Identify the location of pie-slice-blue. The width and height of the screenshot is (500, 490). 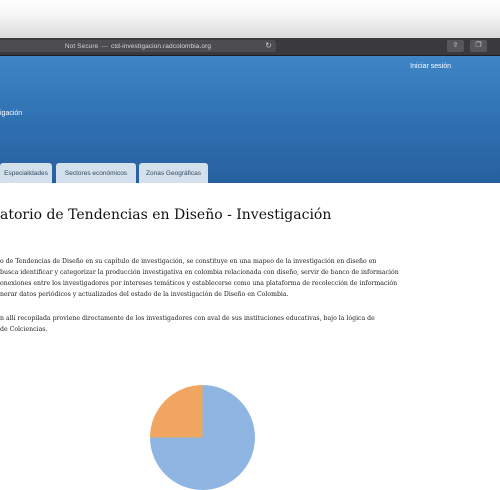
(229, 411).